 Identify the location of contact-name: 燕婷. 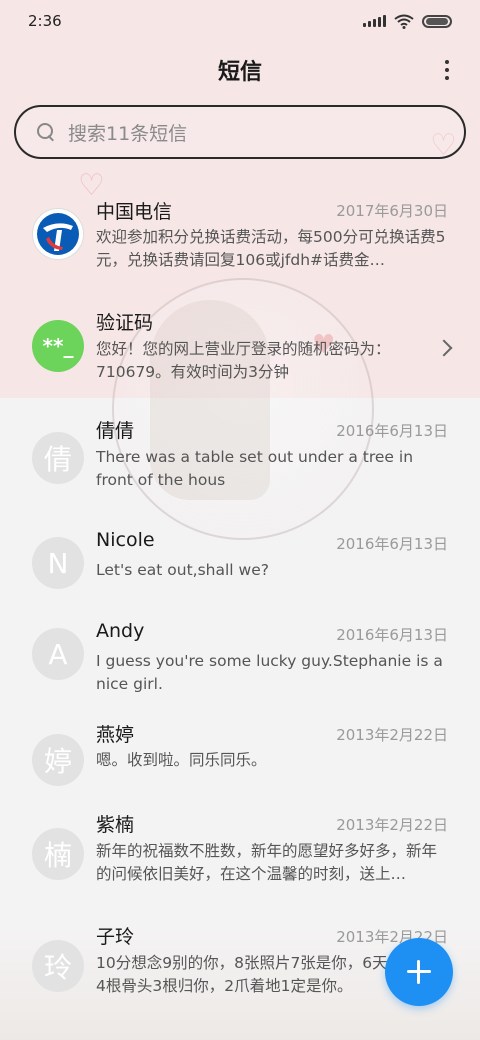
(115, 735).